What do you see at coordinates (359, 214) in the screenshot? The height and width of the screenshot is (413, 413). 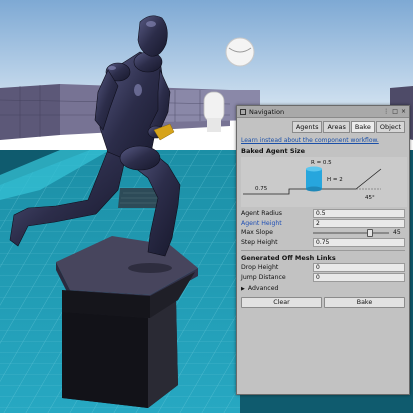 I see `agent-radius-field: 0.5` at bounding box center [359, 214].